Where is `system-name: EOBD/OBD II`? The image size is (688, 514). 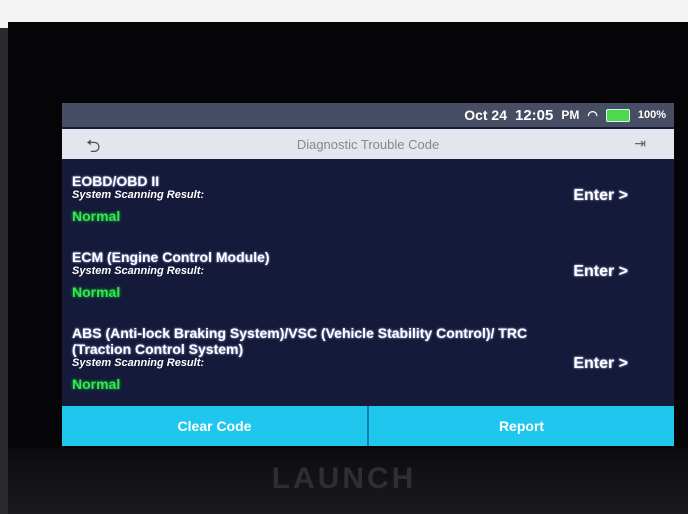 system-name: EOBD/OBD II is located at coordinates (116, 181).